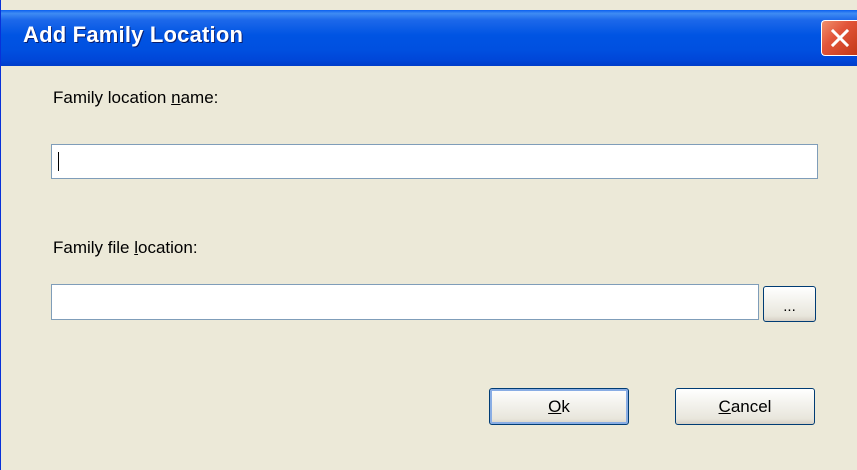  I want to click on family-location-name-input, so click(434, 161).